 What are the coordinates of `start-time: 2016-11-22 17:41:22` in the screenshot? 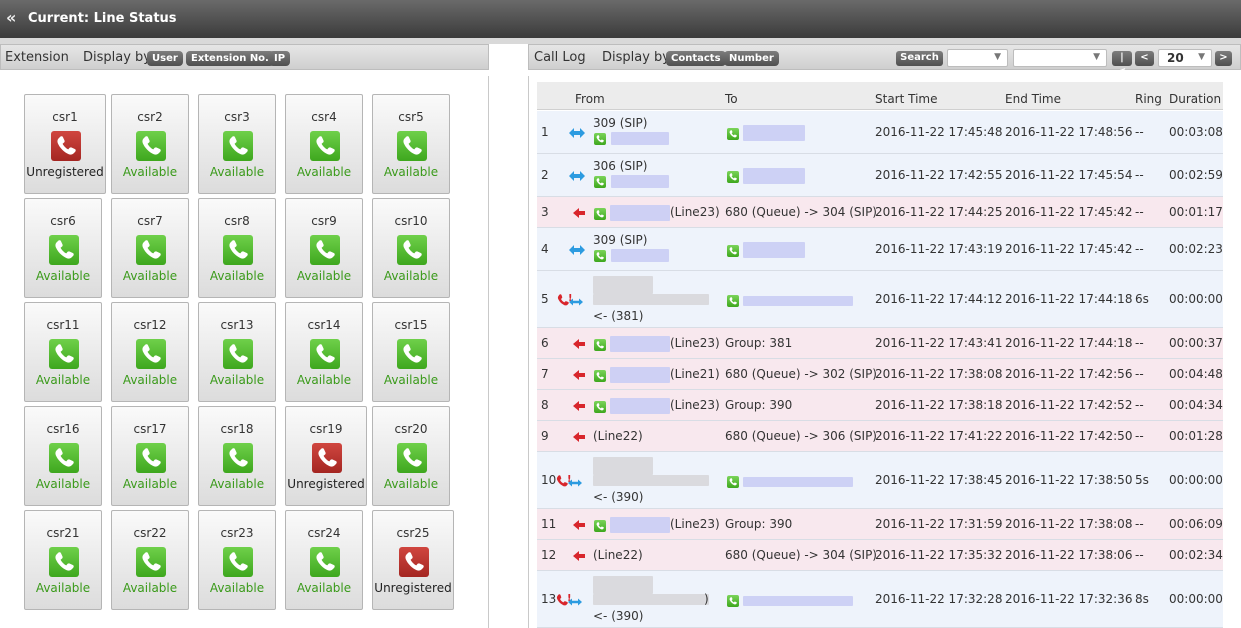 It's located at (939, 436).